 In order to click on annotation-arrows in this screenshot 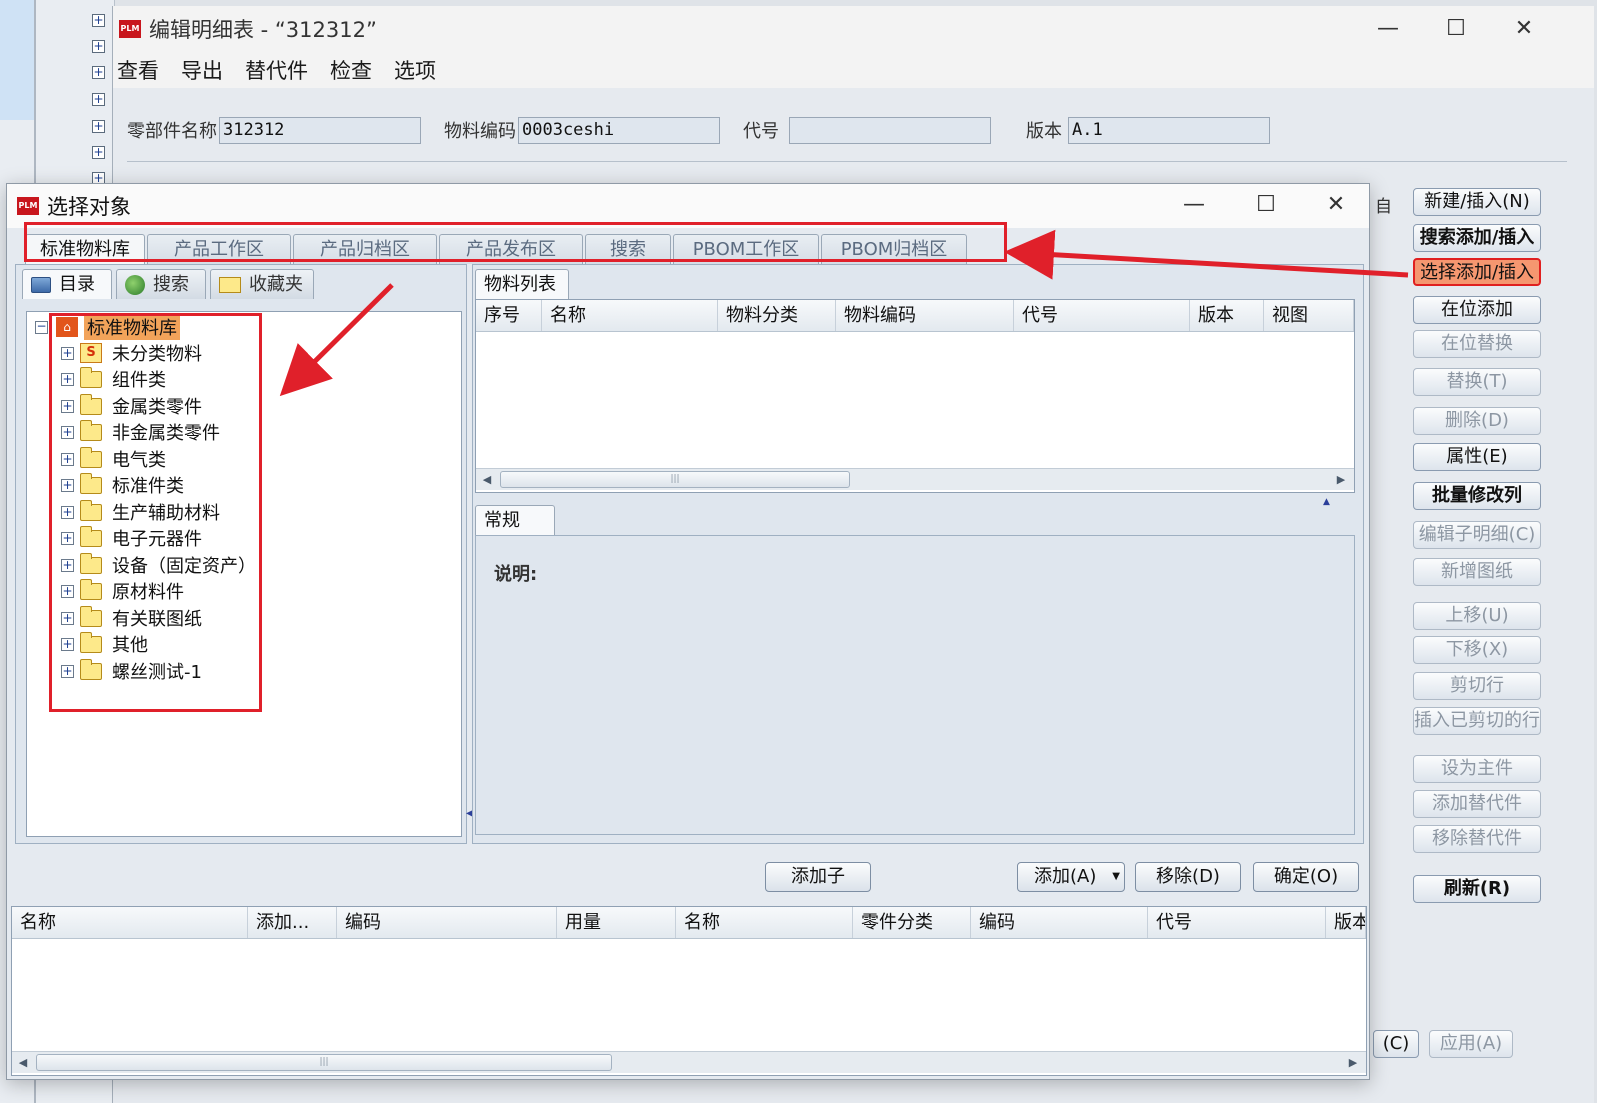, I will do `click(844, 313)`.